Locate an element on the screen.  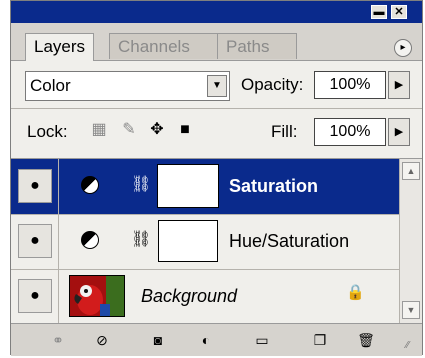
layers-scrollbar: ▲ ▼ is located at coordinates (410, 240).